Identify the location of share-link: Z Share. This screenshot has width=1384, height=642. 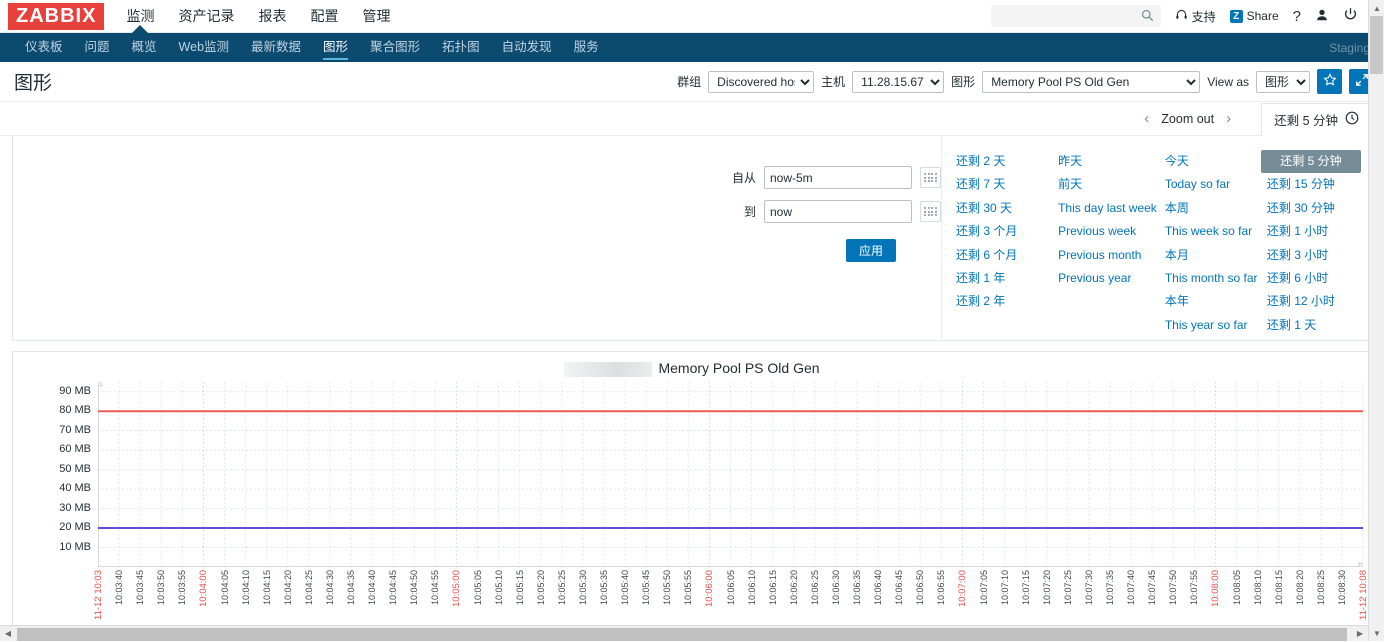
(1254, 16).